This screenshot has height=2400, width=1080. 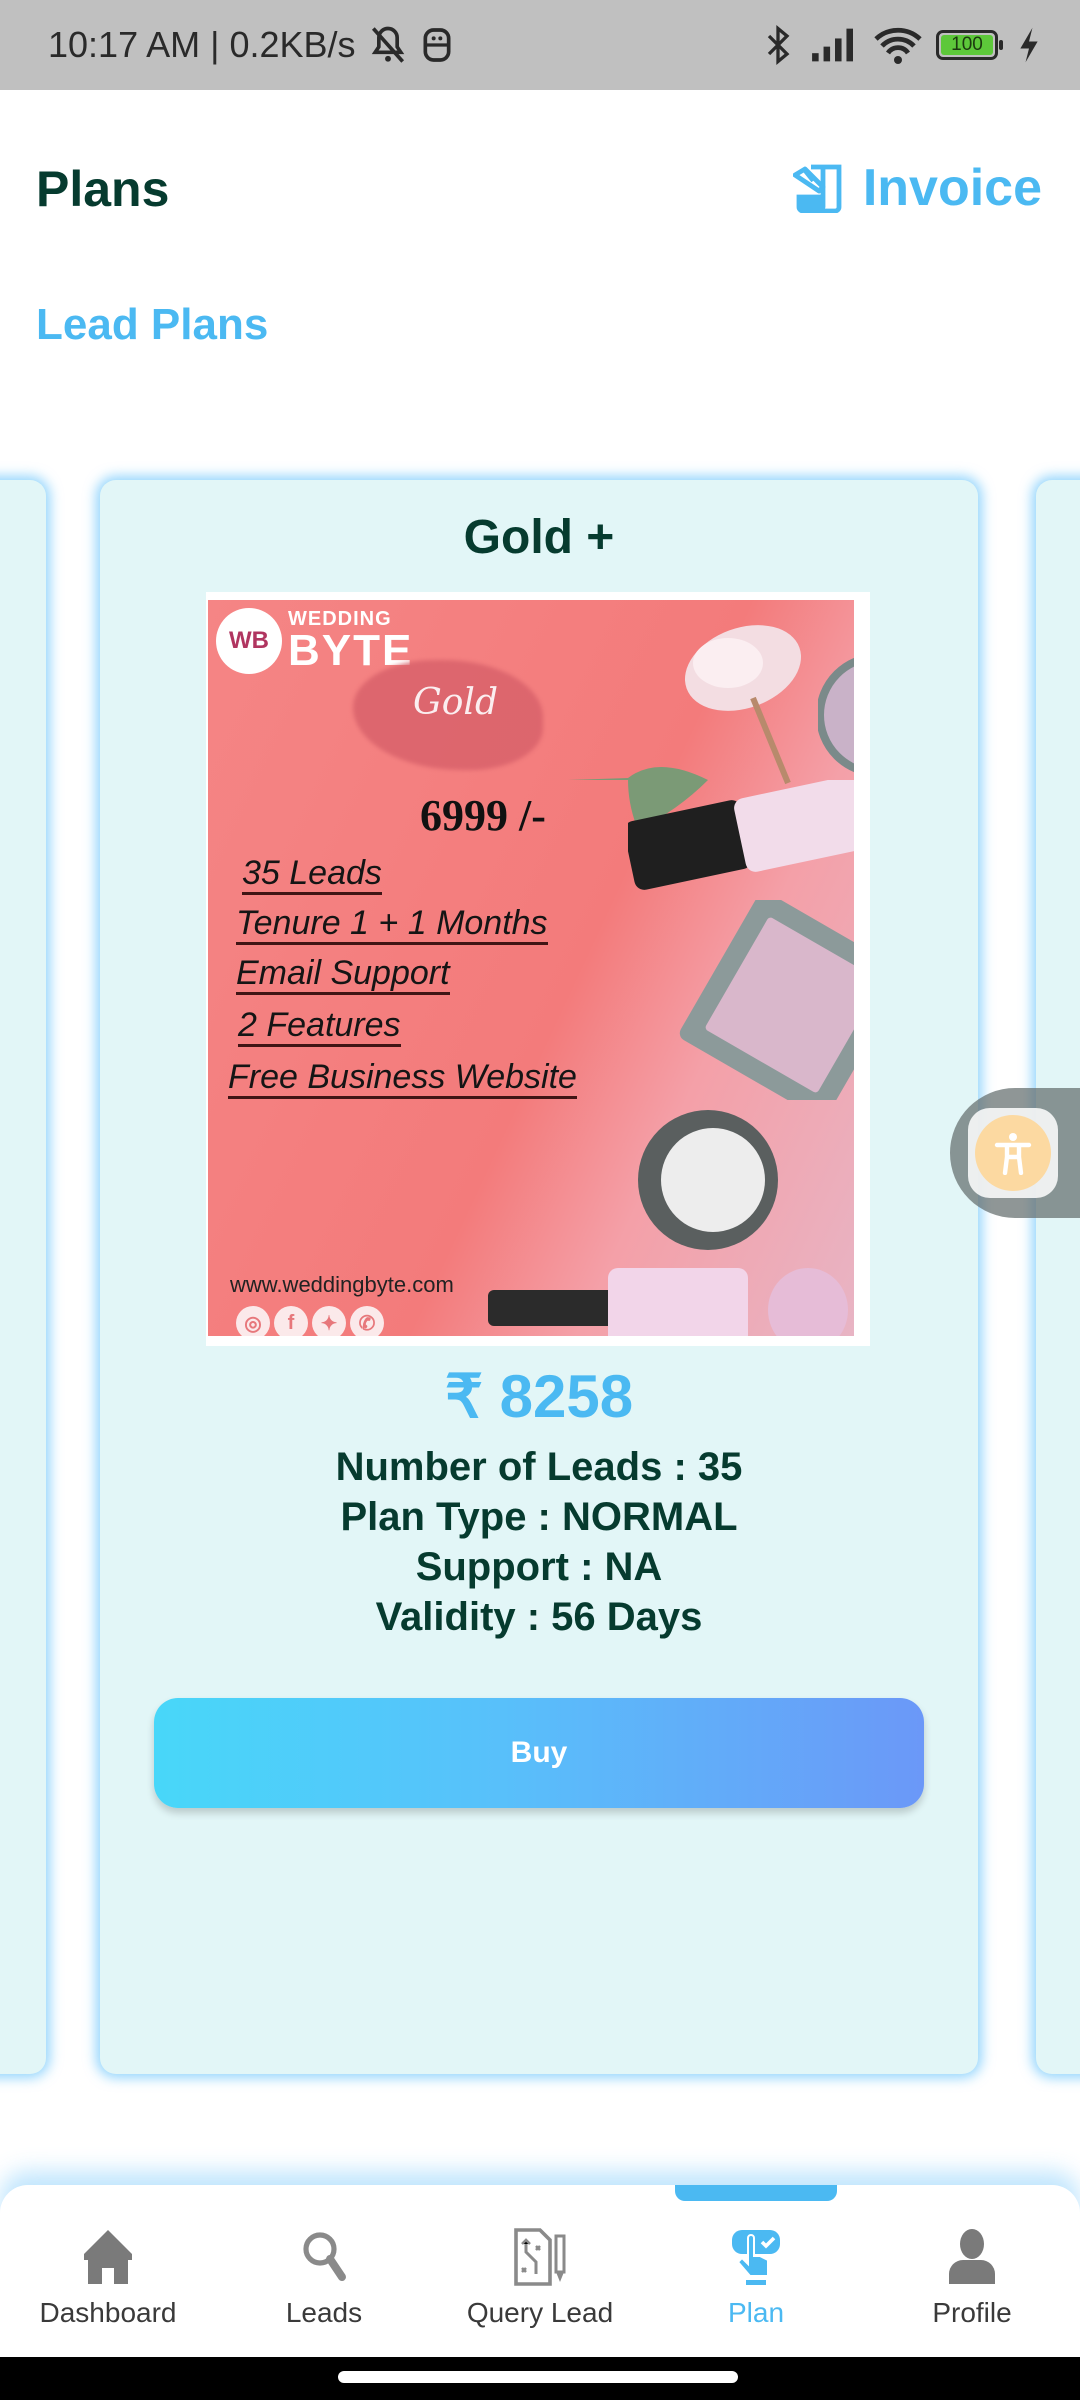 What do you see at coordinates (972, 2256) in the screenshot?
I see `user-icon` at bounding box center [972, 2256].